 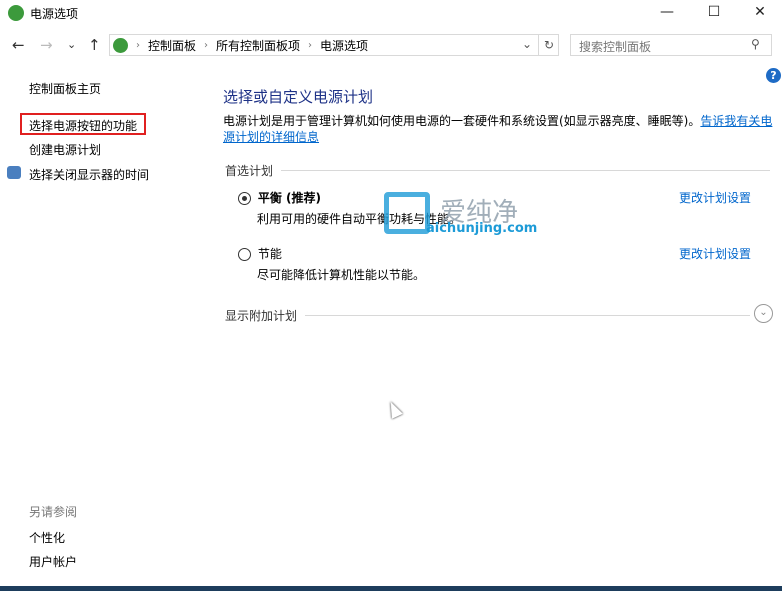 I want to click on sidebar-item-power-buttons: 选择电源按钮的功能, so click(x=83, y=125).